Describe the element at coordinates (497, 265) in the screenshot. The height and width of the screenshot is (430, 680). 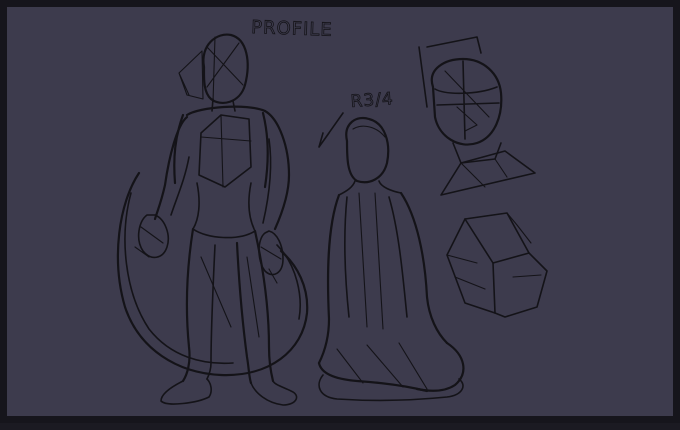
I see `cube-sketch` at that location.